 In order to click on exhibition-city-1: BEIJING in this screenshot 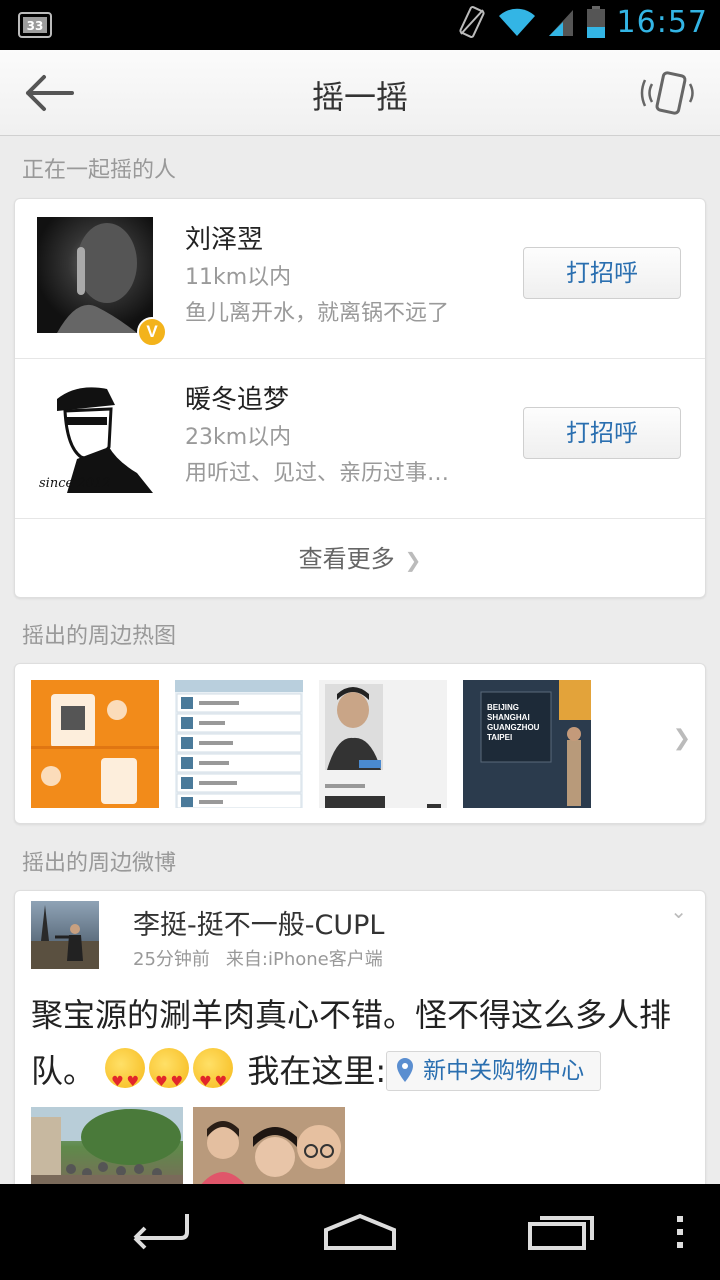, I will do `click(503, 707)`.